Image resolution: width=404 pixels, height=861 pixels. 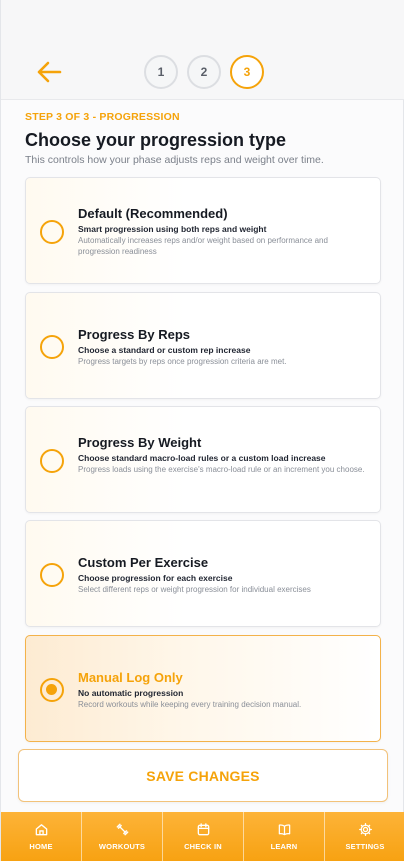 I want to click on tab-home: HOME, so click(x=41, y=836).